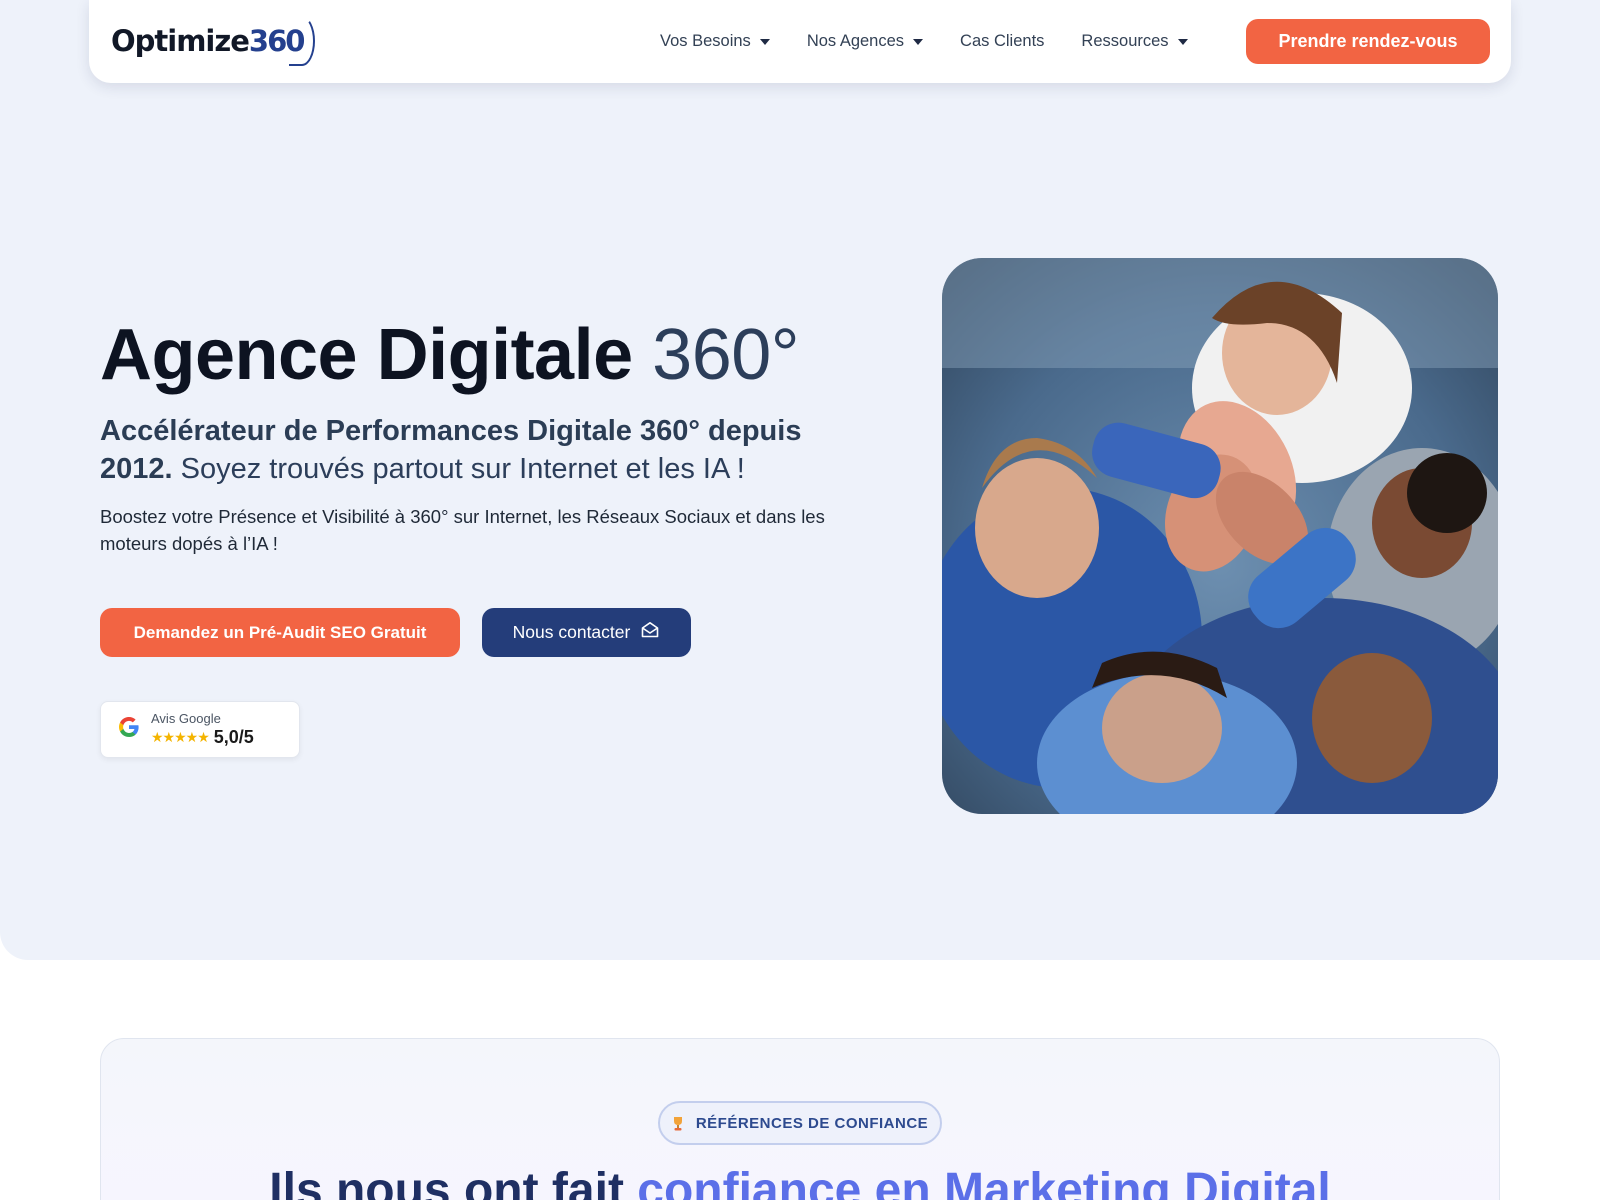 This screenshot has height=1200, width=1600. What do you see at coordinates (280, 632) in the screenshot?
I see `seo-audit-button: Demandez un Pré-Audit SEO Gratuit` at bounding box center [280, 632].